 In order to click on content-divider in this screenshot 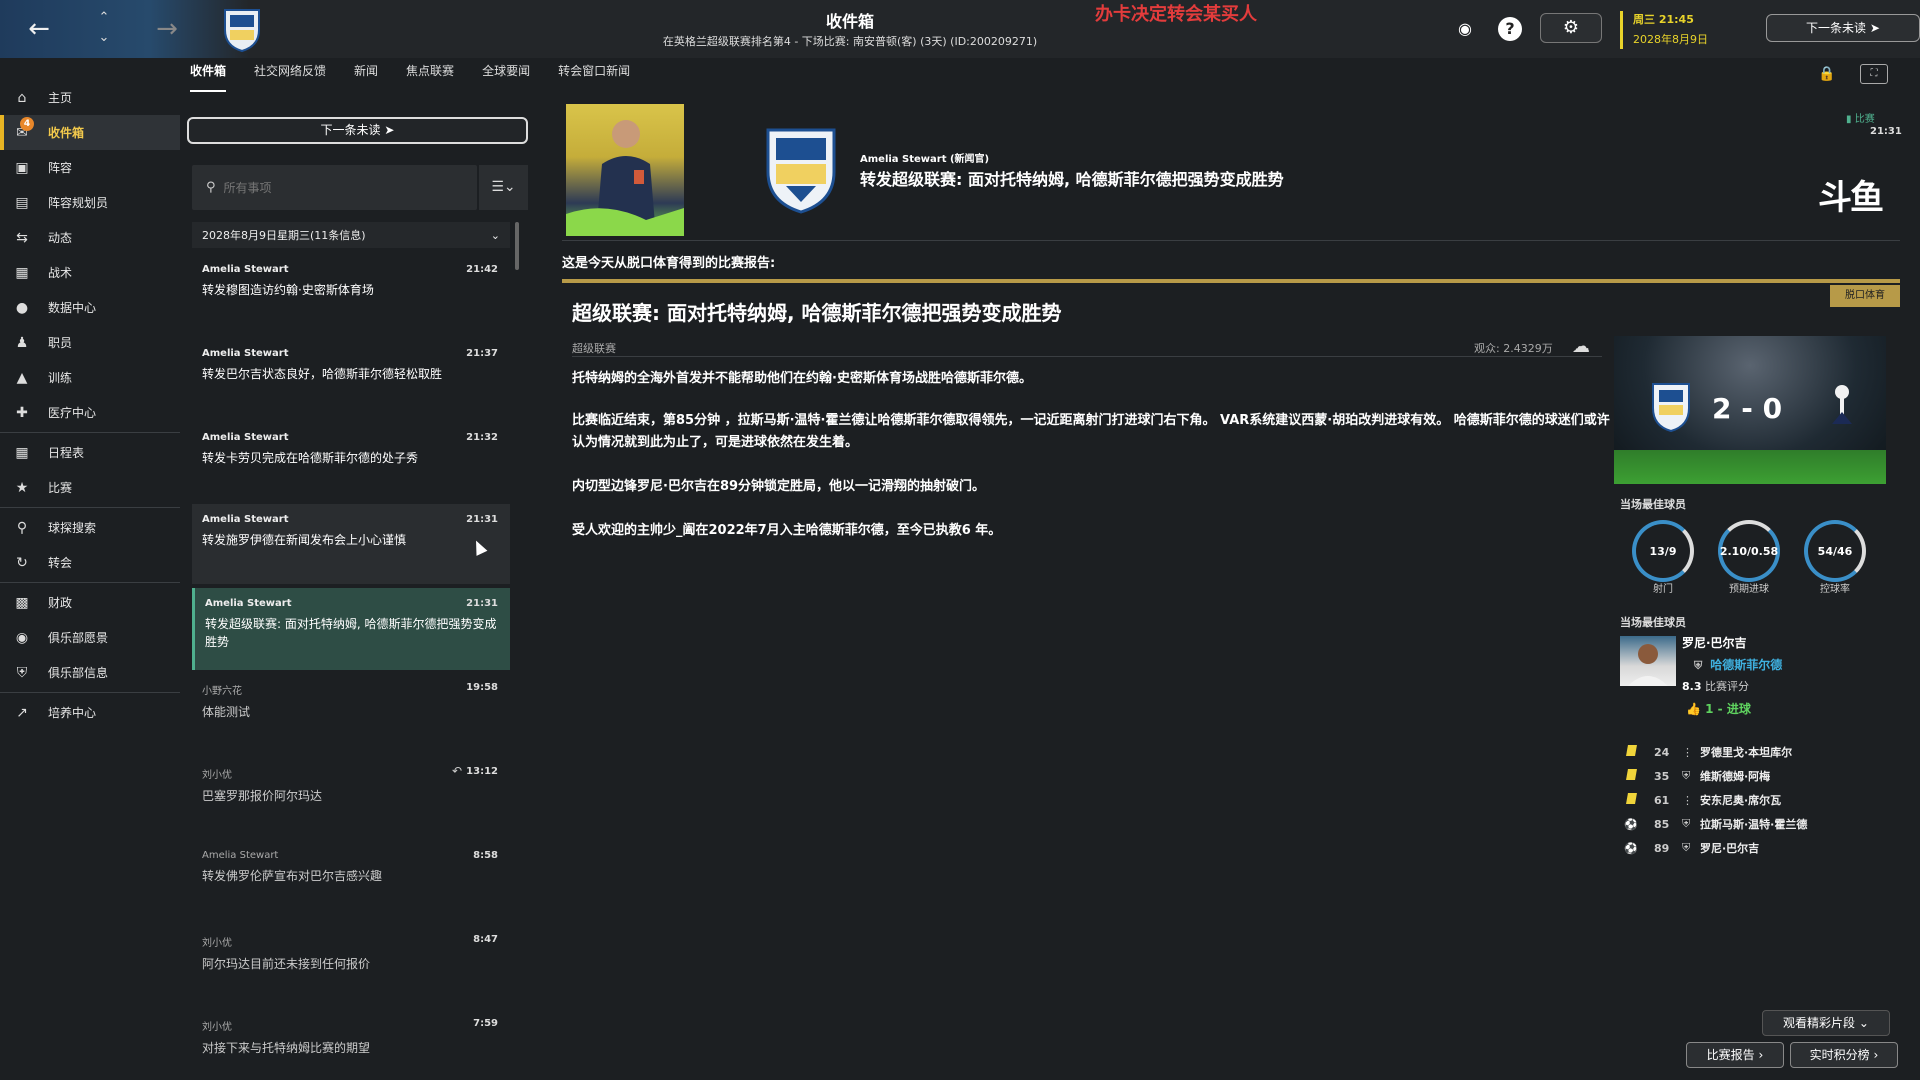, I will do `click(1231, 240)`.